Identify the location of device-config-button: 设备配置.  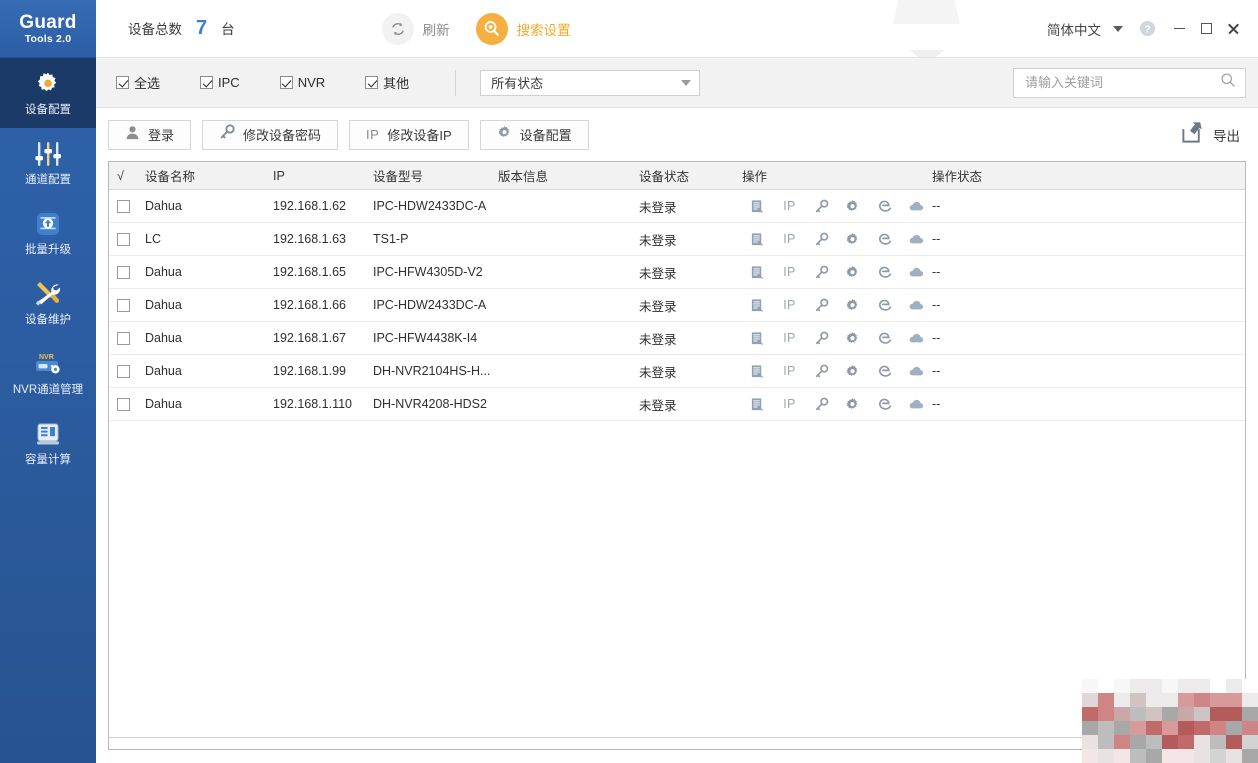
(534, 134).